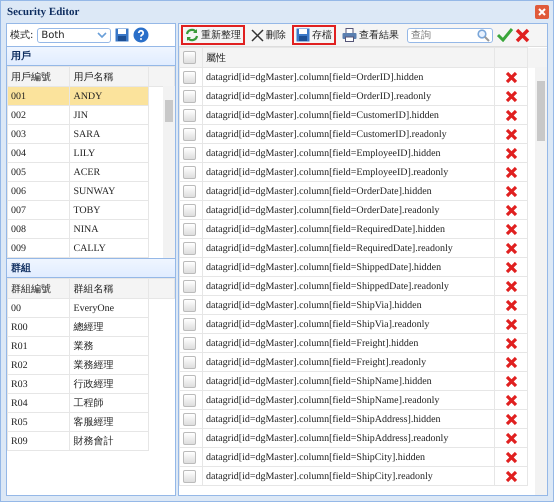 The image size is (554, 502). Describe the element at coordinates (268, 35) in the screenshot. I see `delete-button: 刪除` at that location.